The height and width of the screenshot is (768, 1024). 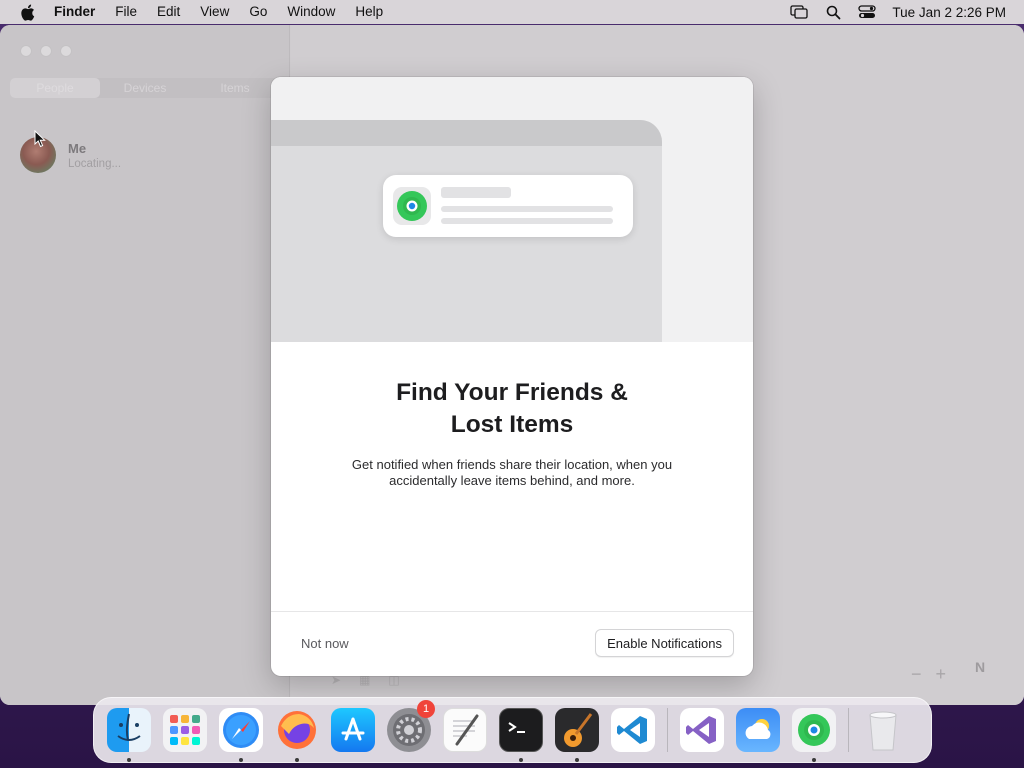 What do you see at coordinates (833, 12) in the screenshot?
I see `search-icon` at bounding box center [833, 12].